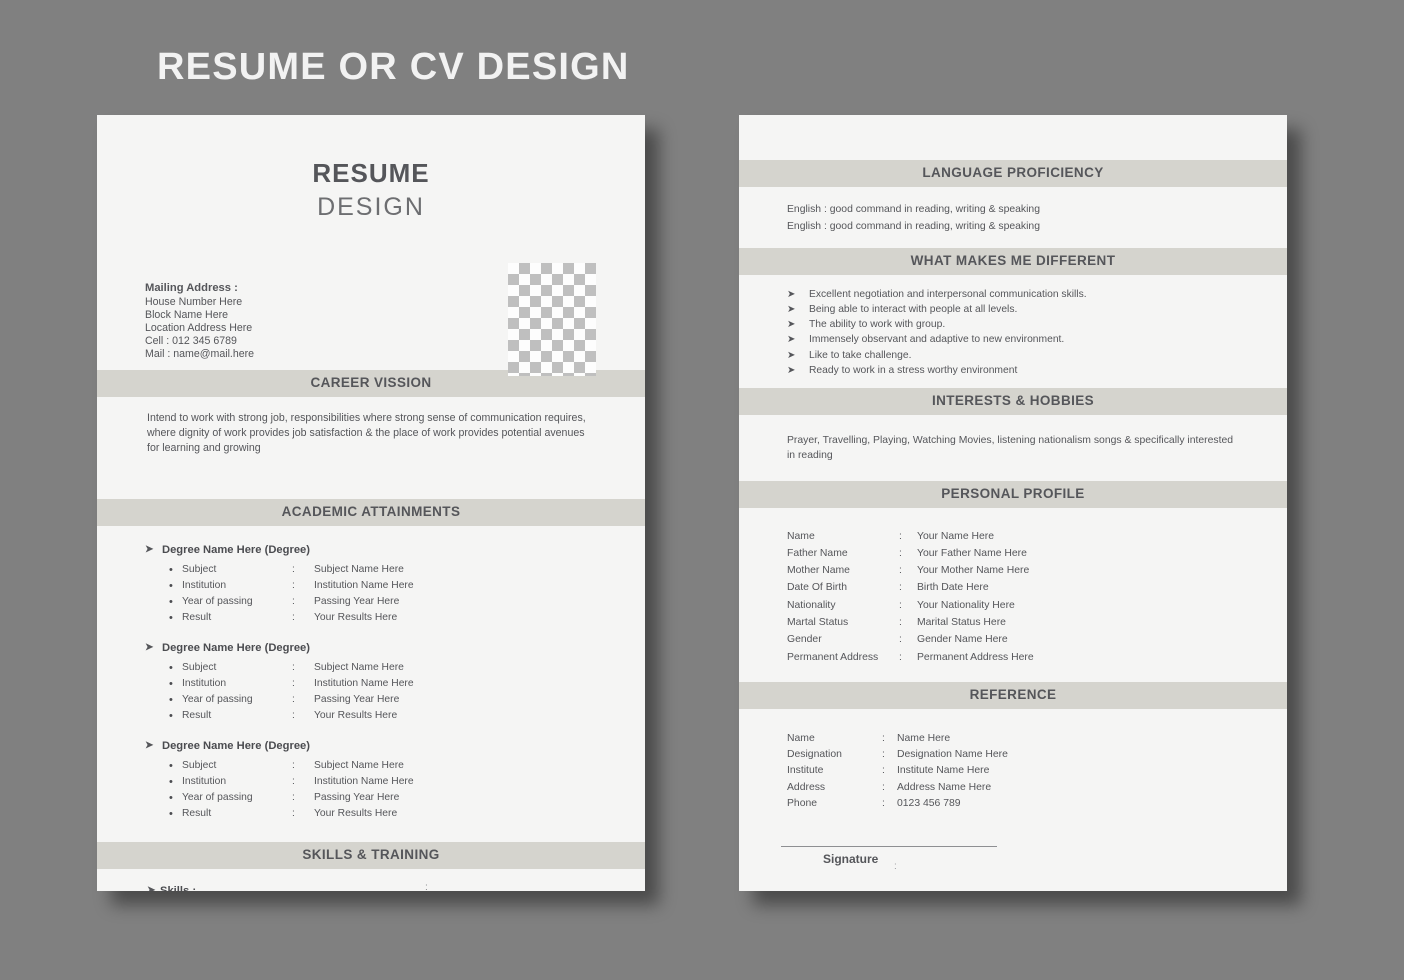 This screenshot has width=1404, height=980. What do you see at coordinates (194, 302) in the screenshot?
I see `mailing-address-line: House Number Here` at bounding box center [194, 302].